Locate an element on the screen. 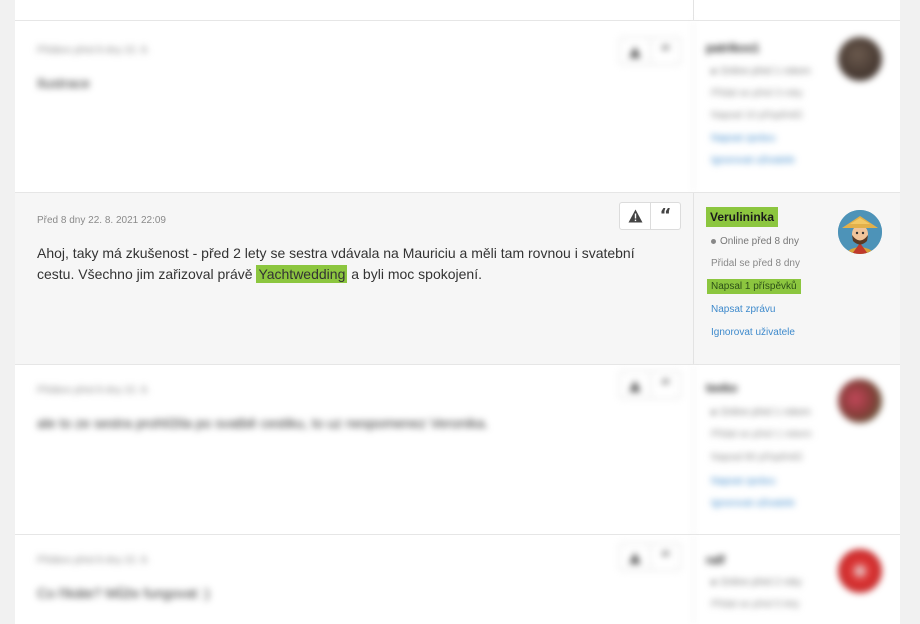  user-joined: Přidal se před 3 roky is located at coordinates (757, 93).